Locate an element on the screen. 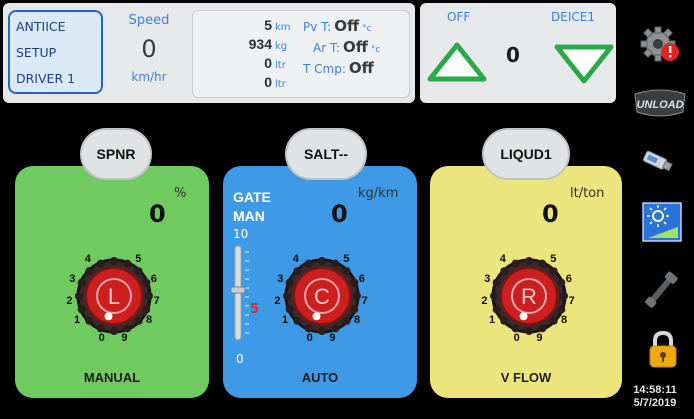 This screenshot has height=419, width=694. triangle-down-icon is located at coordinates (584, 64).